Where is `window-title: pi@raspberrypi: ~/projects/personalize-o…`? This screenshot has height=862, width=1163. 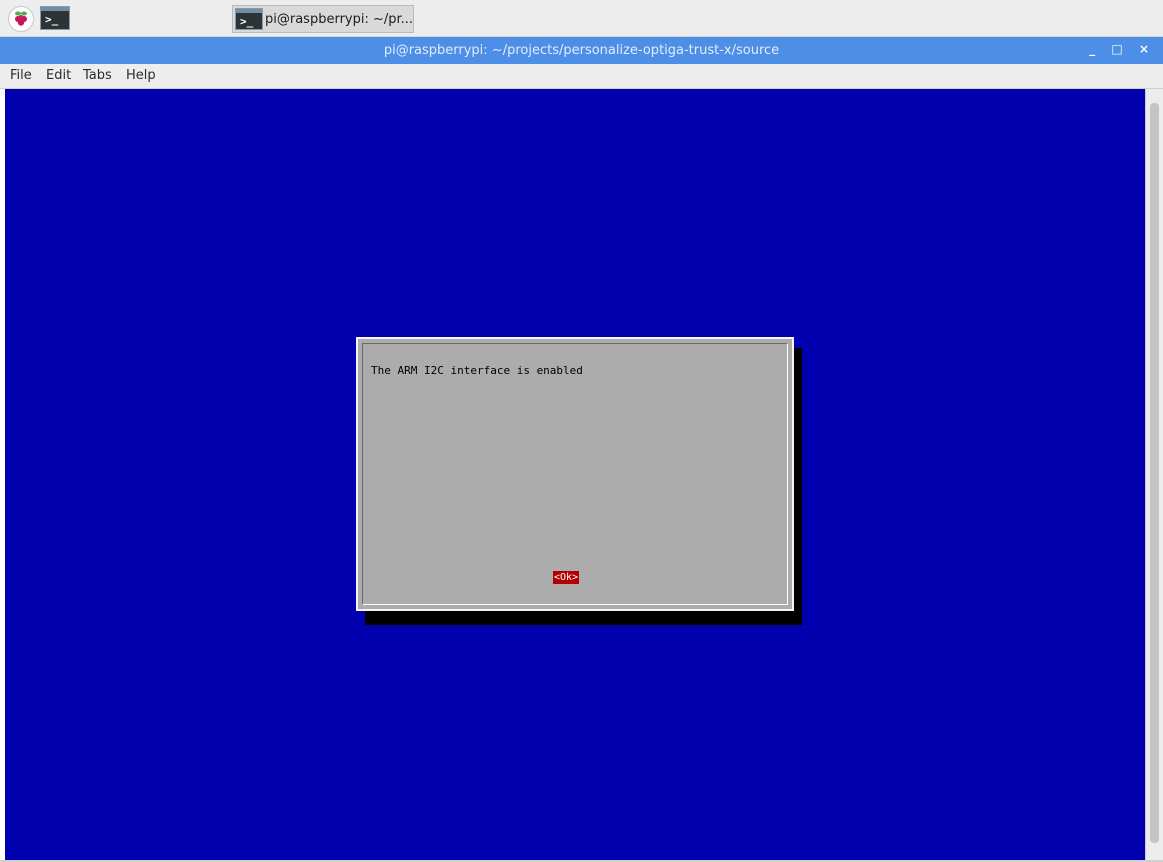 window-title: pi@raspberrypi: ~/projects/personalize-o… is located at coordinates (581, 50).